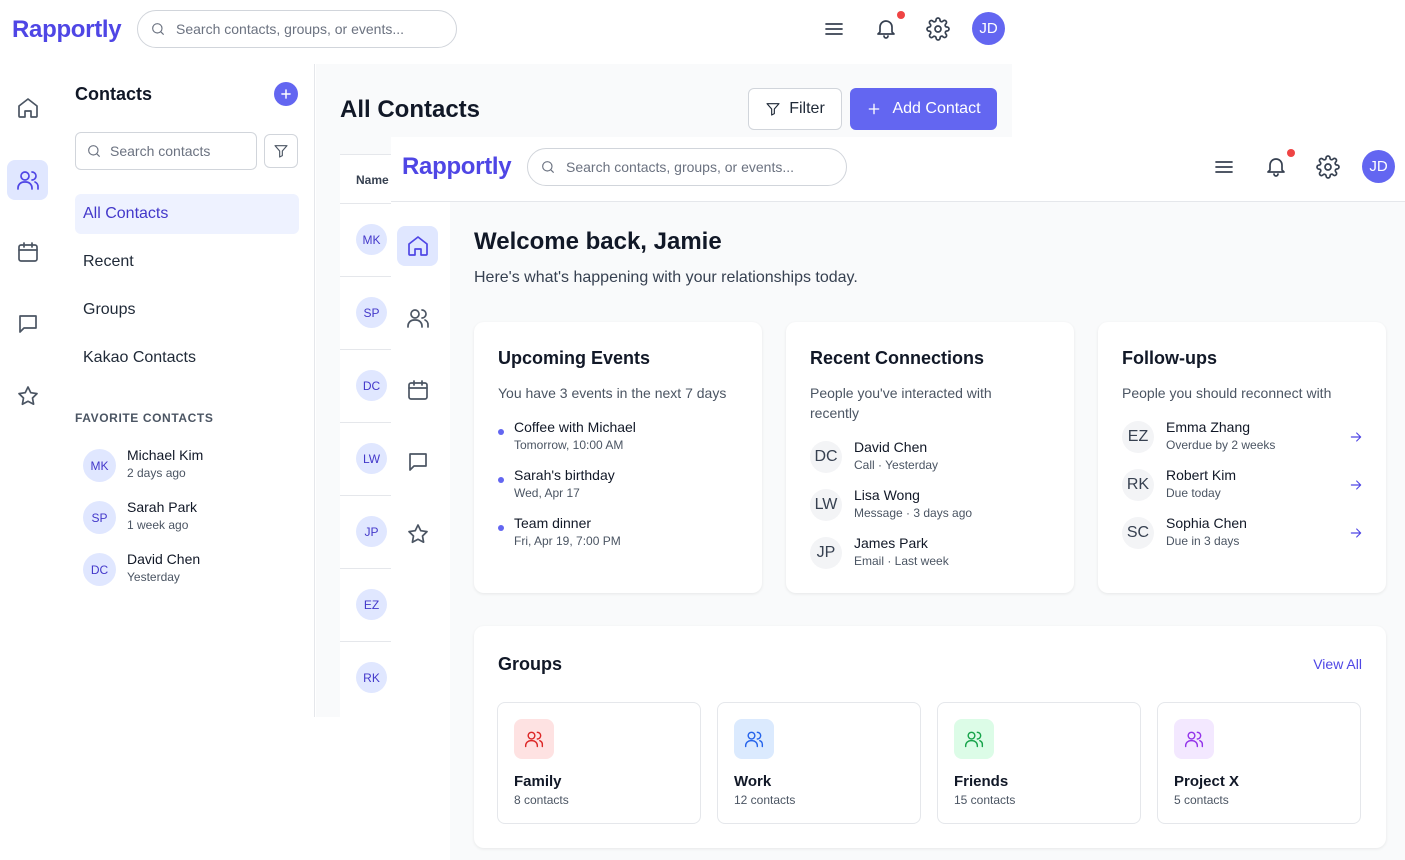 This screenshot has width=1405, height=860. Describe the element at coordinates (874, 109) in the screenshot. I see `plus-icon` at that location.